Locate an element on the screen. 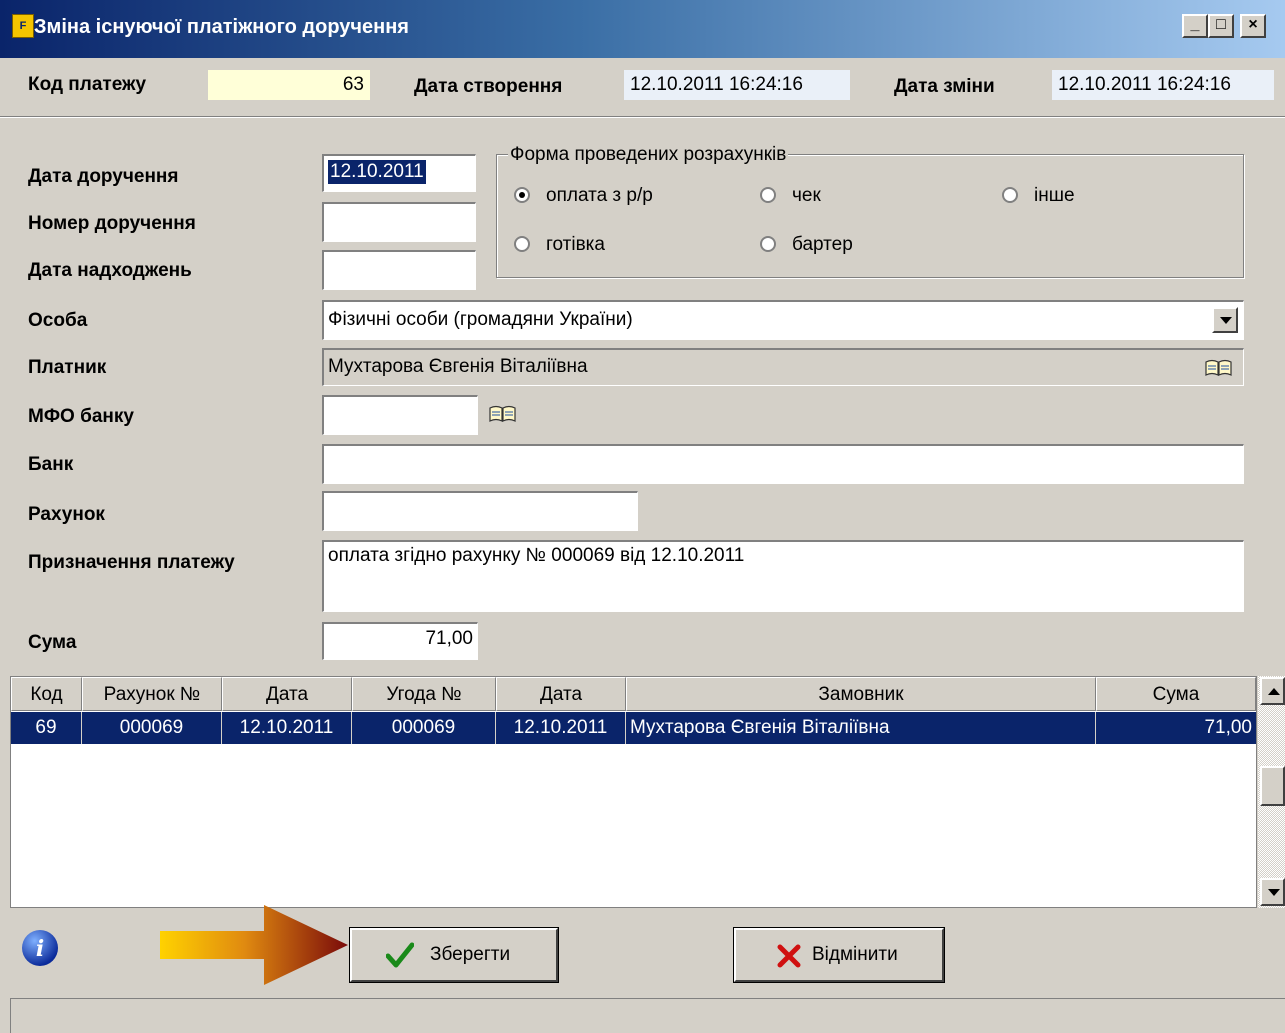 Image resolution: width=1285 pixels, height=1033 pixels. radio-barter is located at coordinates (768, 244).